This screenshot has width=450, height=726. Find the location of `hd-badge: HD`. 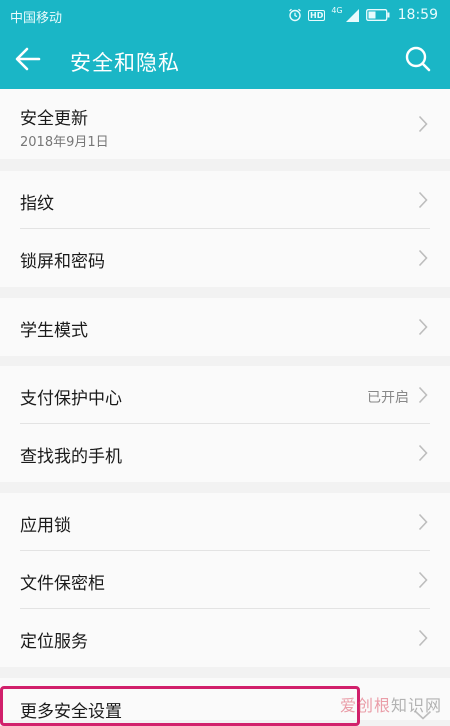

hd-badge: HD is located at coordinates (317, 15).